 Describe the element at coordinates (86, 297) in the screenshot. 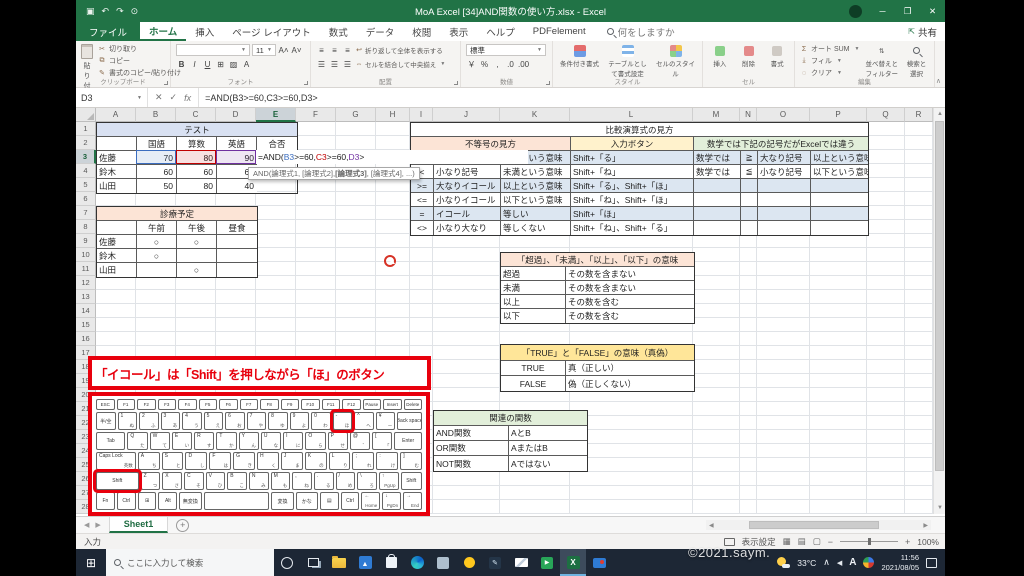

I see `row-header-13: 13` at that location.